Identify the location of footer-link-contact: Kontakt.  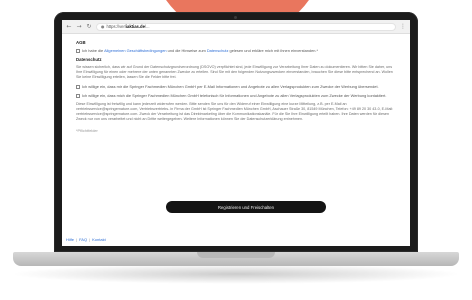
(99, 239).